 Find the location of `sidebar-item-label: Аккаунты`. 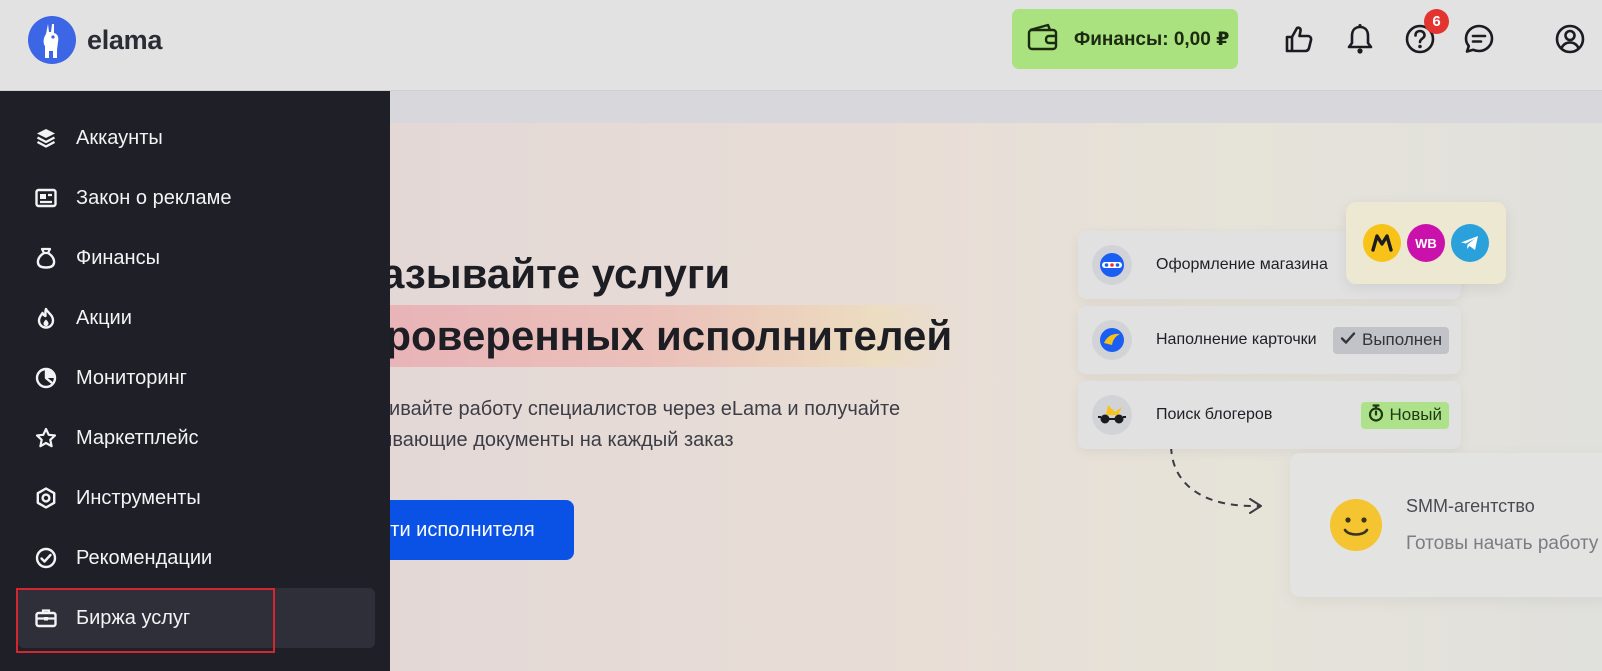

sidebar-item-label: Аккаунты is located at coordinates (119, 137).